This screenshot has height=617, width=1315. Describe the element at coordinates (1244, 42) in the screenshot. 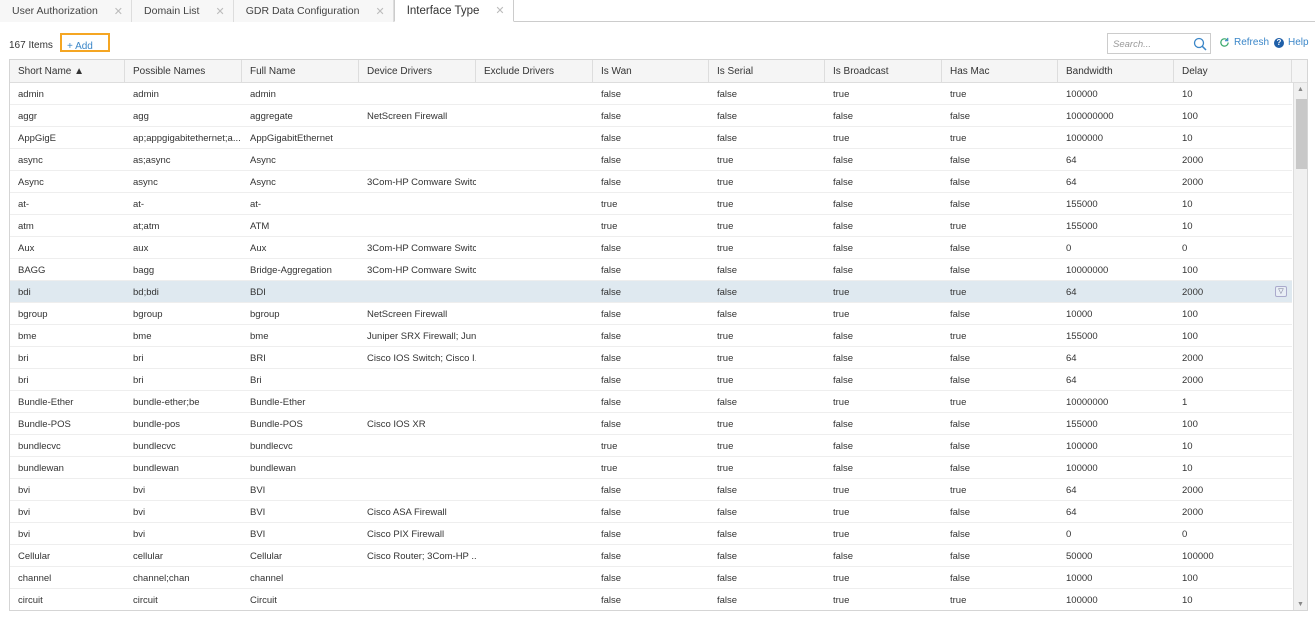

I see `refresh-button: Refresh` at that location.